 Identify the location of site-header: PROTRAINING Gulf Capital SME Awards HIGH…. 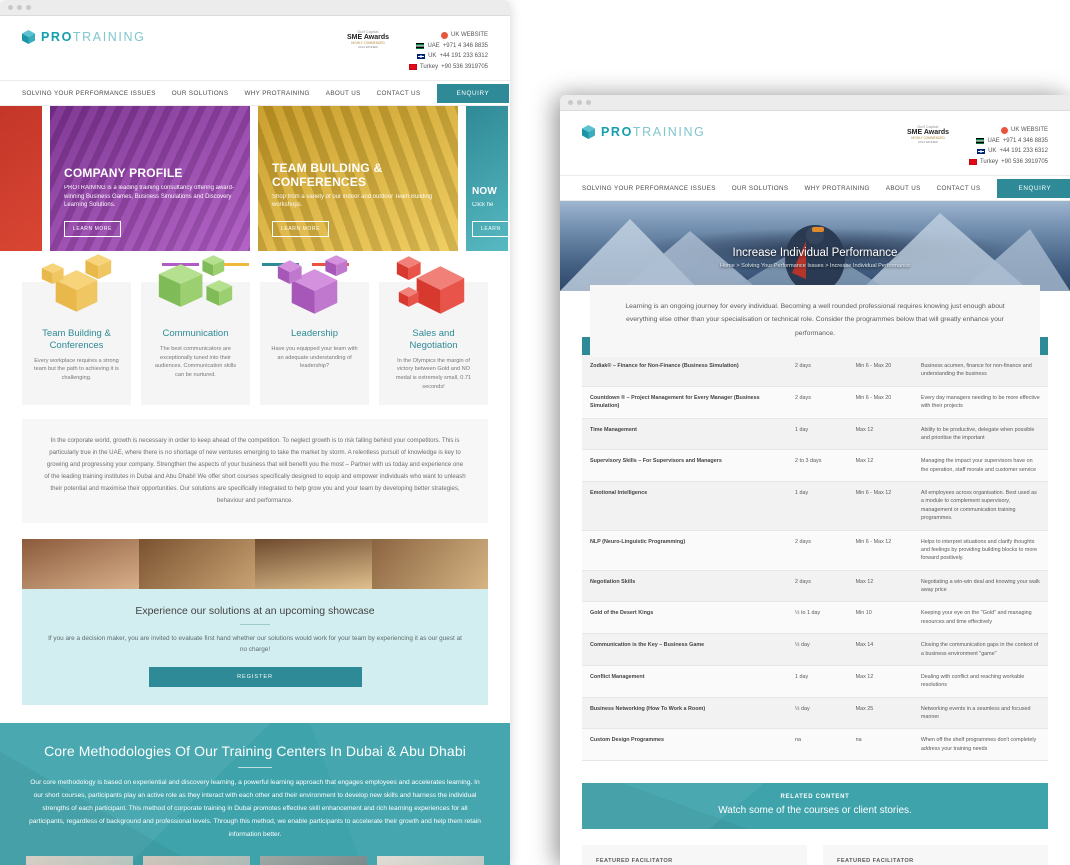
(255, 48).